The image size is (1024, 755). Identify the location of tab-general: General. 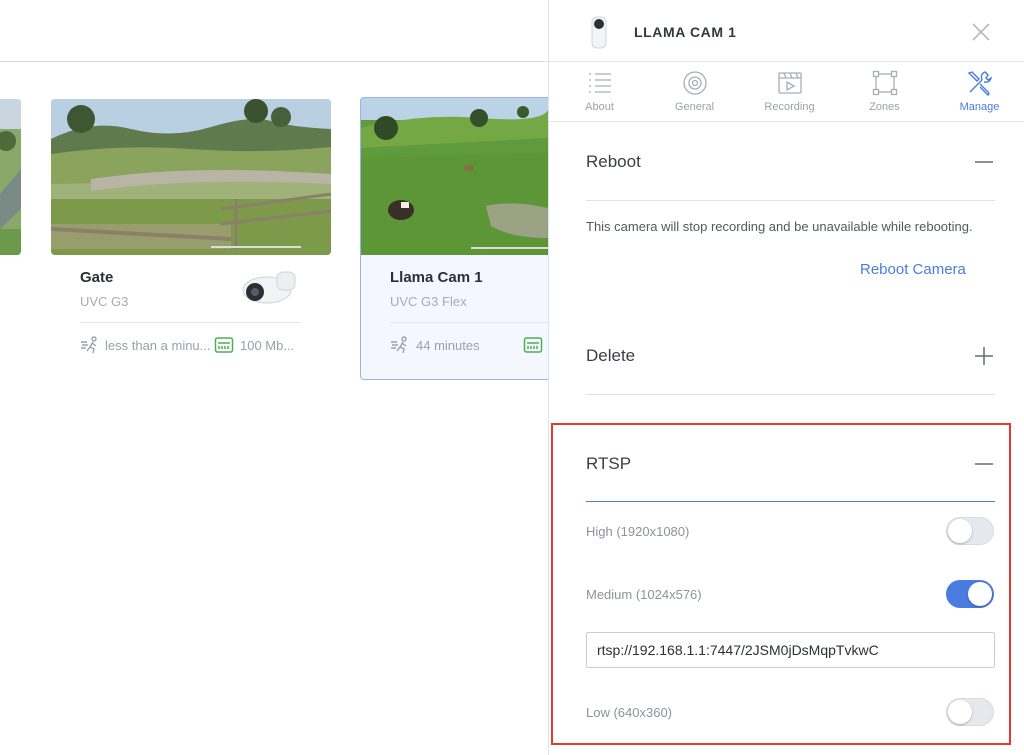
(694, 92).